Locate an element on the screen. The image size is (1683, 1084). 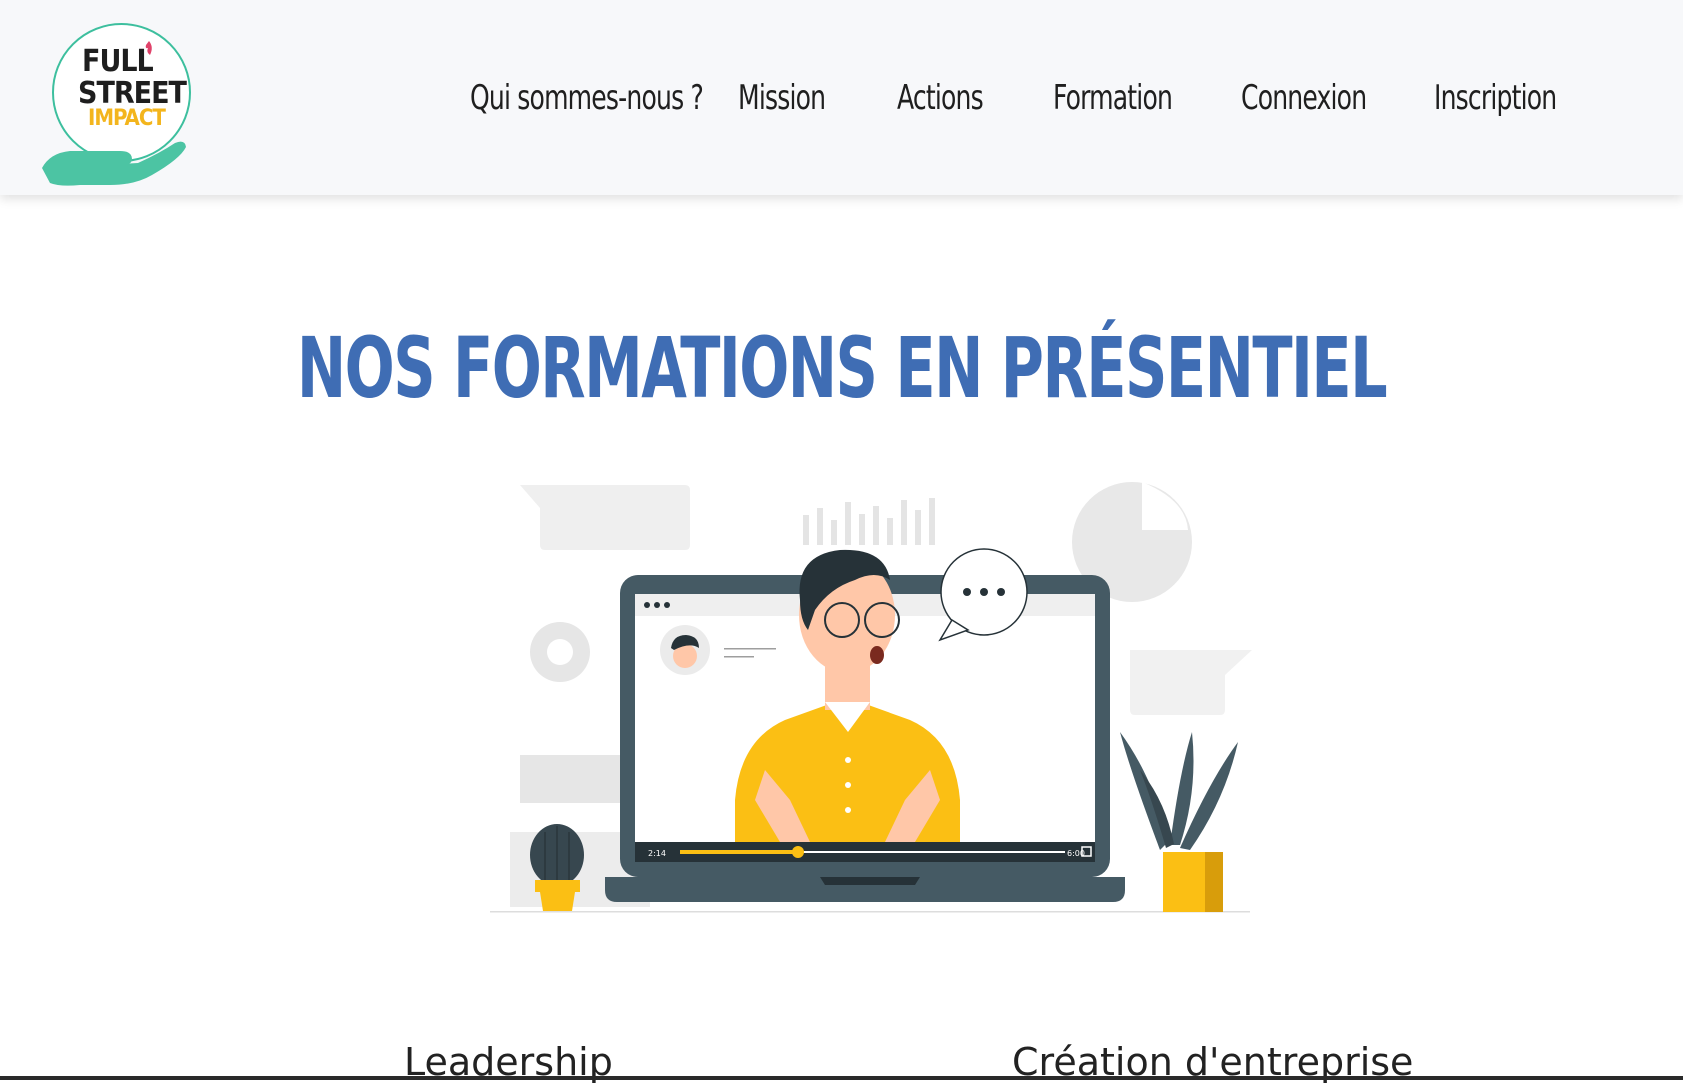
site-logo: FULL STREET IMPACT is located at coordinates (120, 102).